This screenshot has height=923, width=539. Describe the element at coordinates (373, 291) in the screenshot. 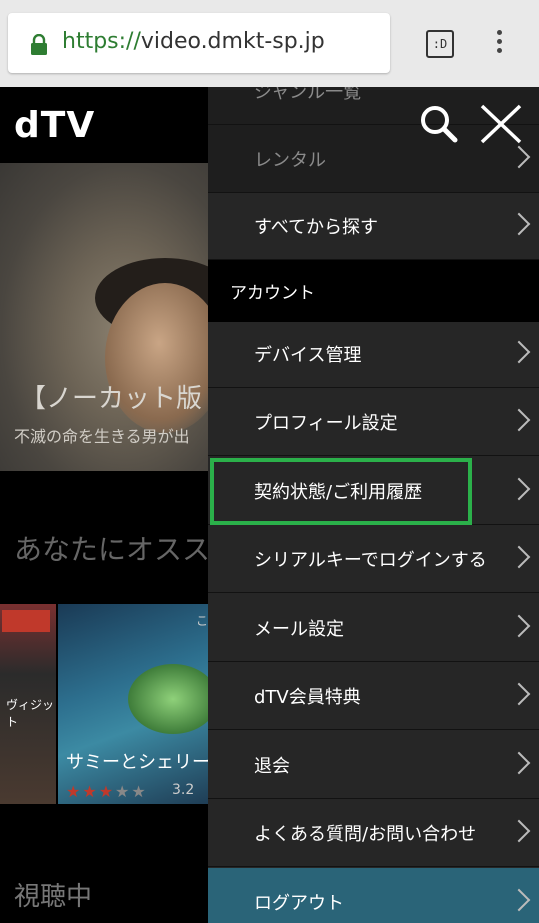

I see `menu-section-account: アカウント` at that location.